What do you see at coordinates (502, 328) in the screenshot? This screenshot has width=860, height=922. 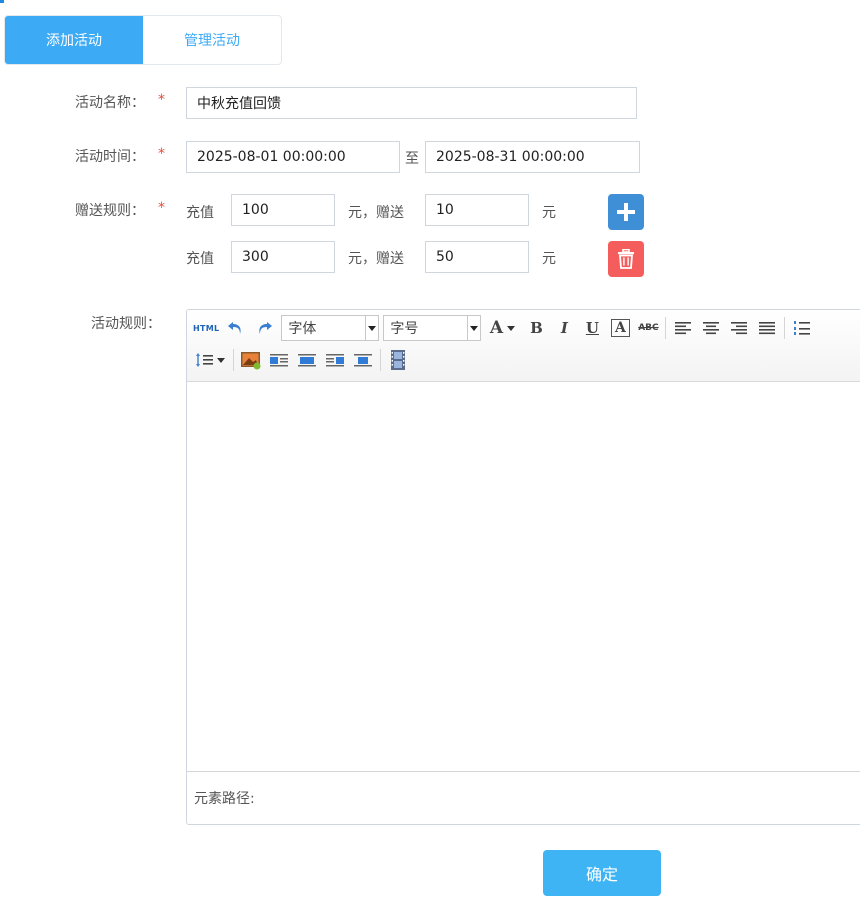 I see `font-color-button: A` at bounding box center [502, 328].